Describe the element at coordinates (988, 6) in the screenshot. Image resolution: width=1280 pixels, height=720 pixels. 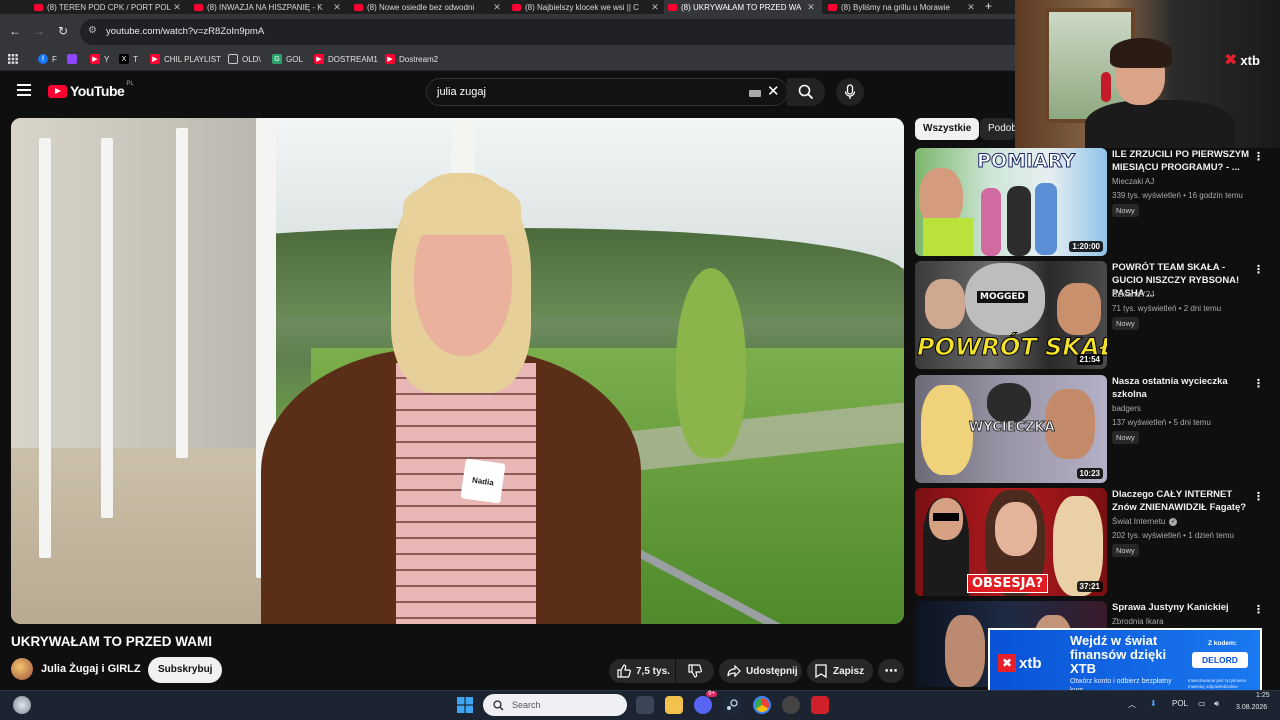
I see `new-tab-button: +` at that location.